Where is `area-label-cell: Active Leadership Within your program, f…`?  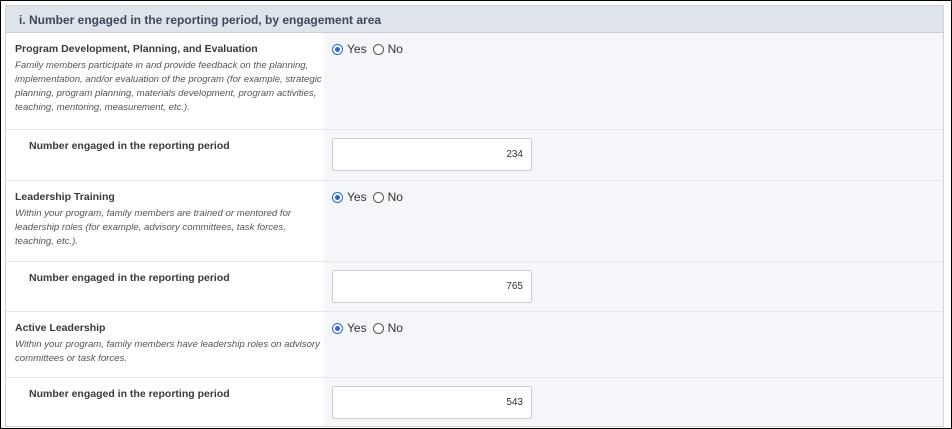 area-label-cell: Active Leadership Within your program, f… is located at coordinates (165, 344).